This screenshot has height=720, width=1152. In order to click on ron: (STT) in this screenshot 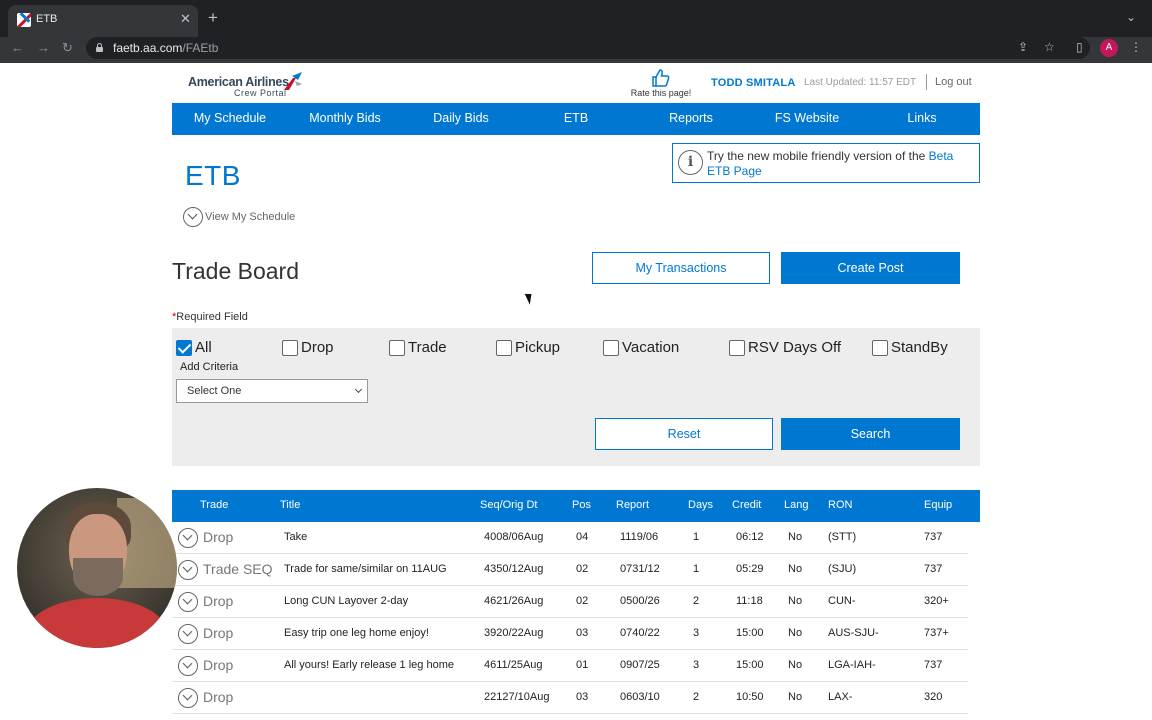, I will do `click(842, 537)`.